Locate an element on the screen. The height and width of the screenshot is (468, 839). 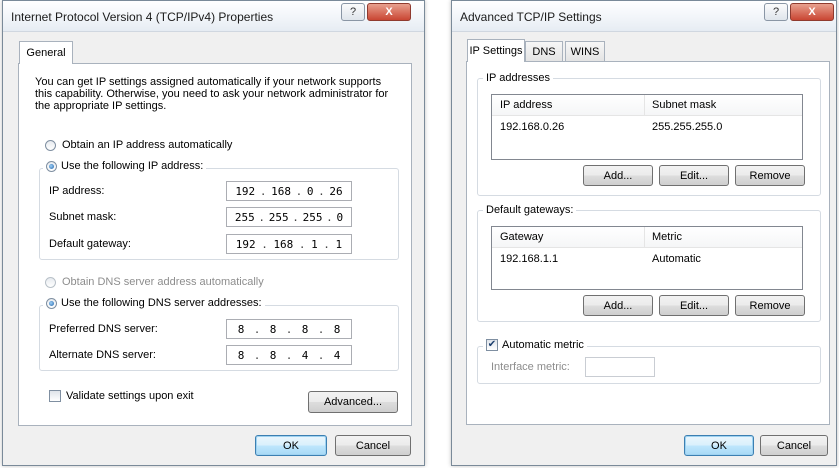
validate-label: Validate settings upon exit is located at coordinates (130, 396).